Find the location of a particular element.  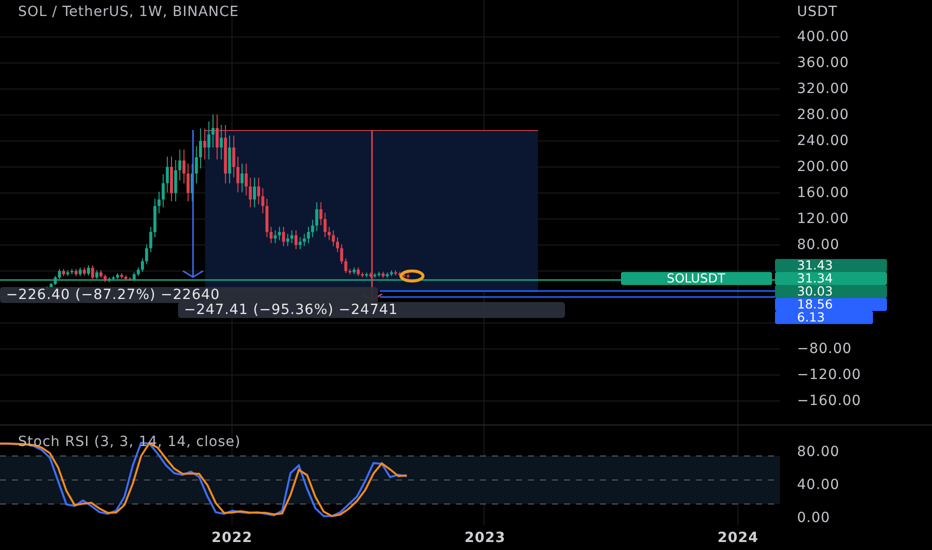

axis-label: 400.00 is located at coordinates (823, 36).